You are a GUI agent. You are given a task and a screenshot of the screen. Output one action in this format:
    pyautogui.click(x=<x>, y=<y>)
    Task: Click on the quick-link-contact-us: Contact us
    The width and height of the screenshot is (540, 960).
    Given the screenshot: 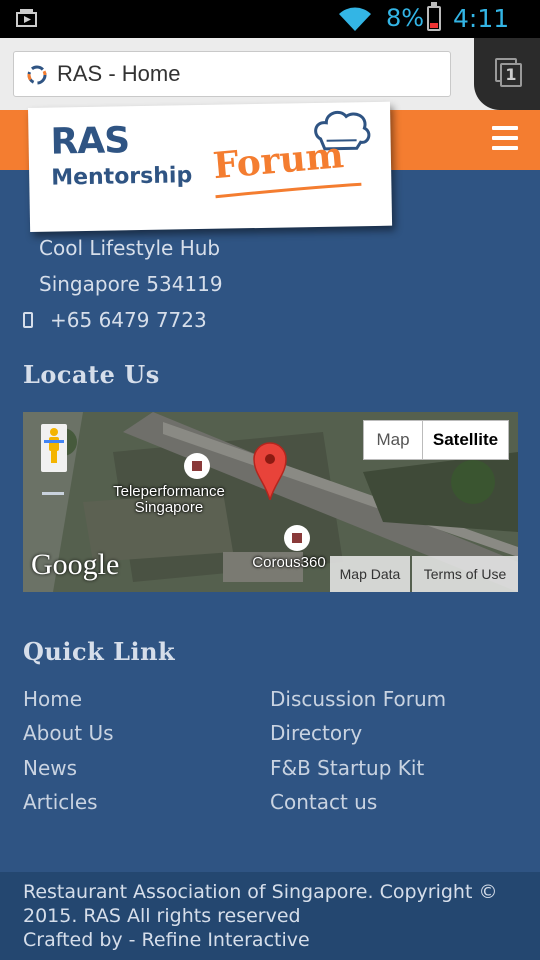 What is the action you would take?
    pyautogui.click(x=323, y=802)
    